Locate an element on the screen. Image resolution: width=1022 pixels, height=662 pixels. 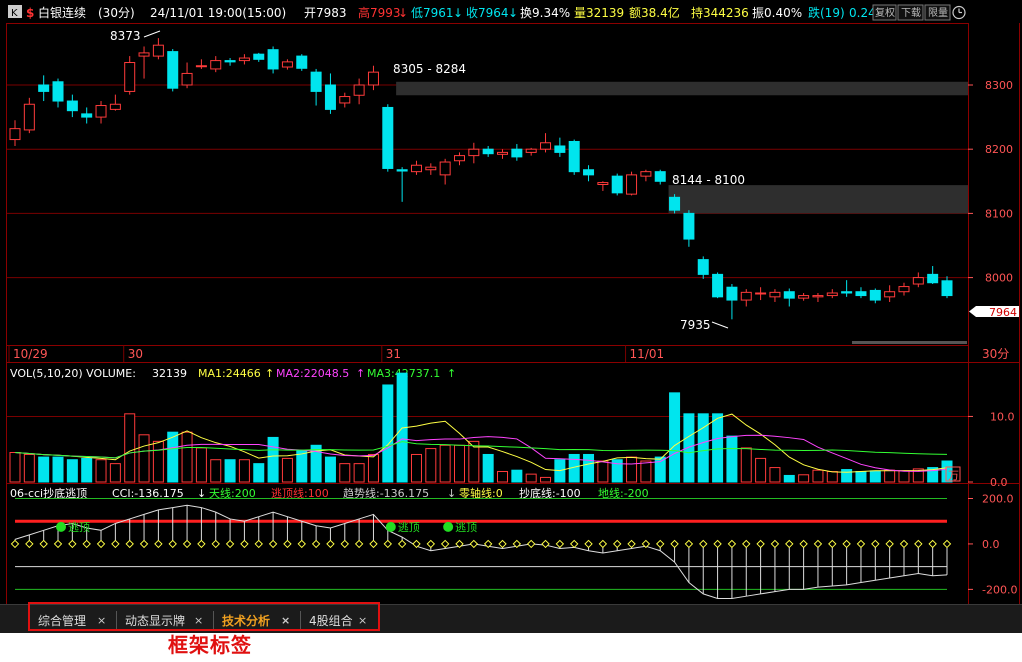
k-icon: K is located at coordinates (14, 13).